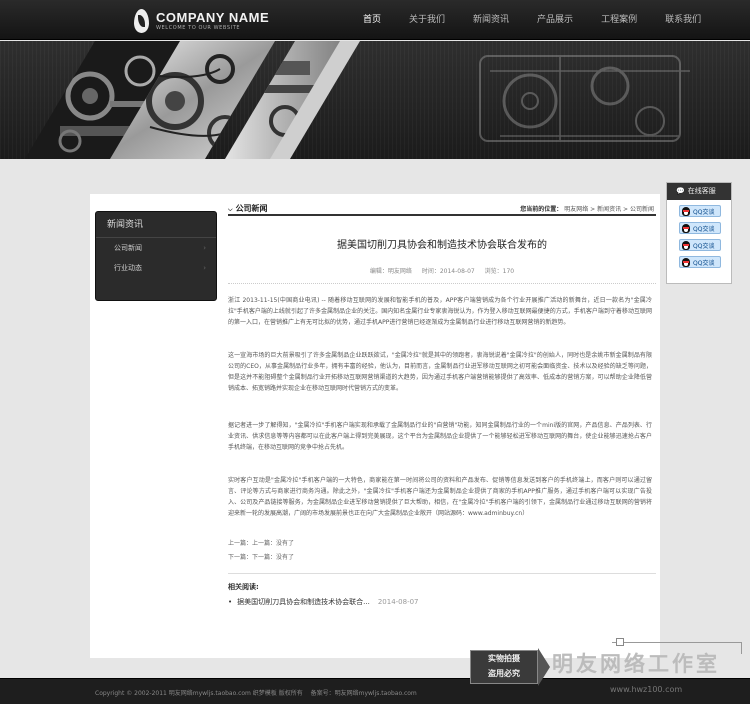 This screenshot has width=750, height=704. What do you see at coordinates (541, 209) in the screenshot?
I see `breadcrumb-label: 您当前的位置：` at bounding box center [541, 209].